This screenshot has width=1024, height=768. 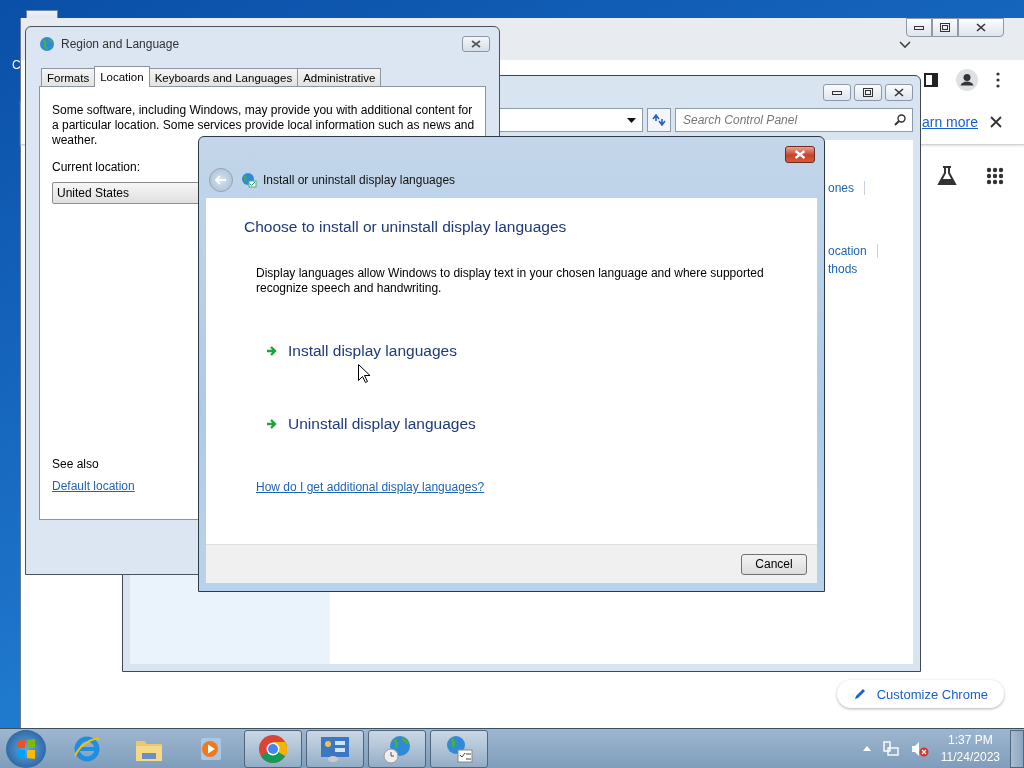 I want to click on see-also-heading: See also, so click(x=76, y=464).